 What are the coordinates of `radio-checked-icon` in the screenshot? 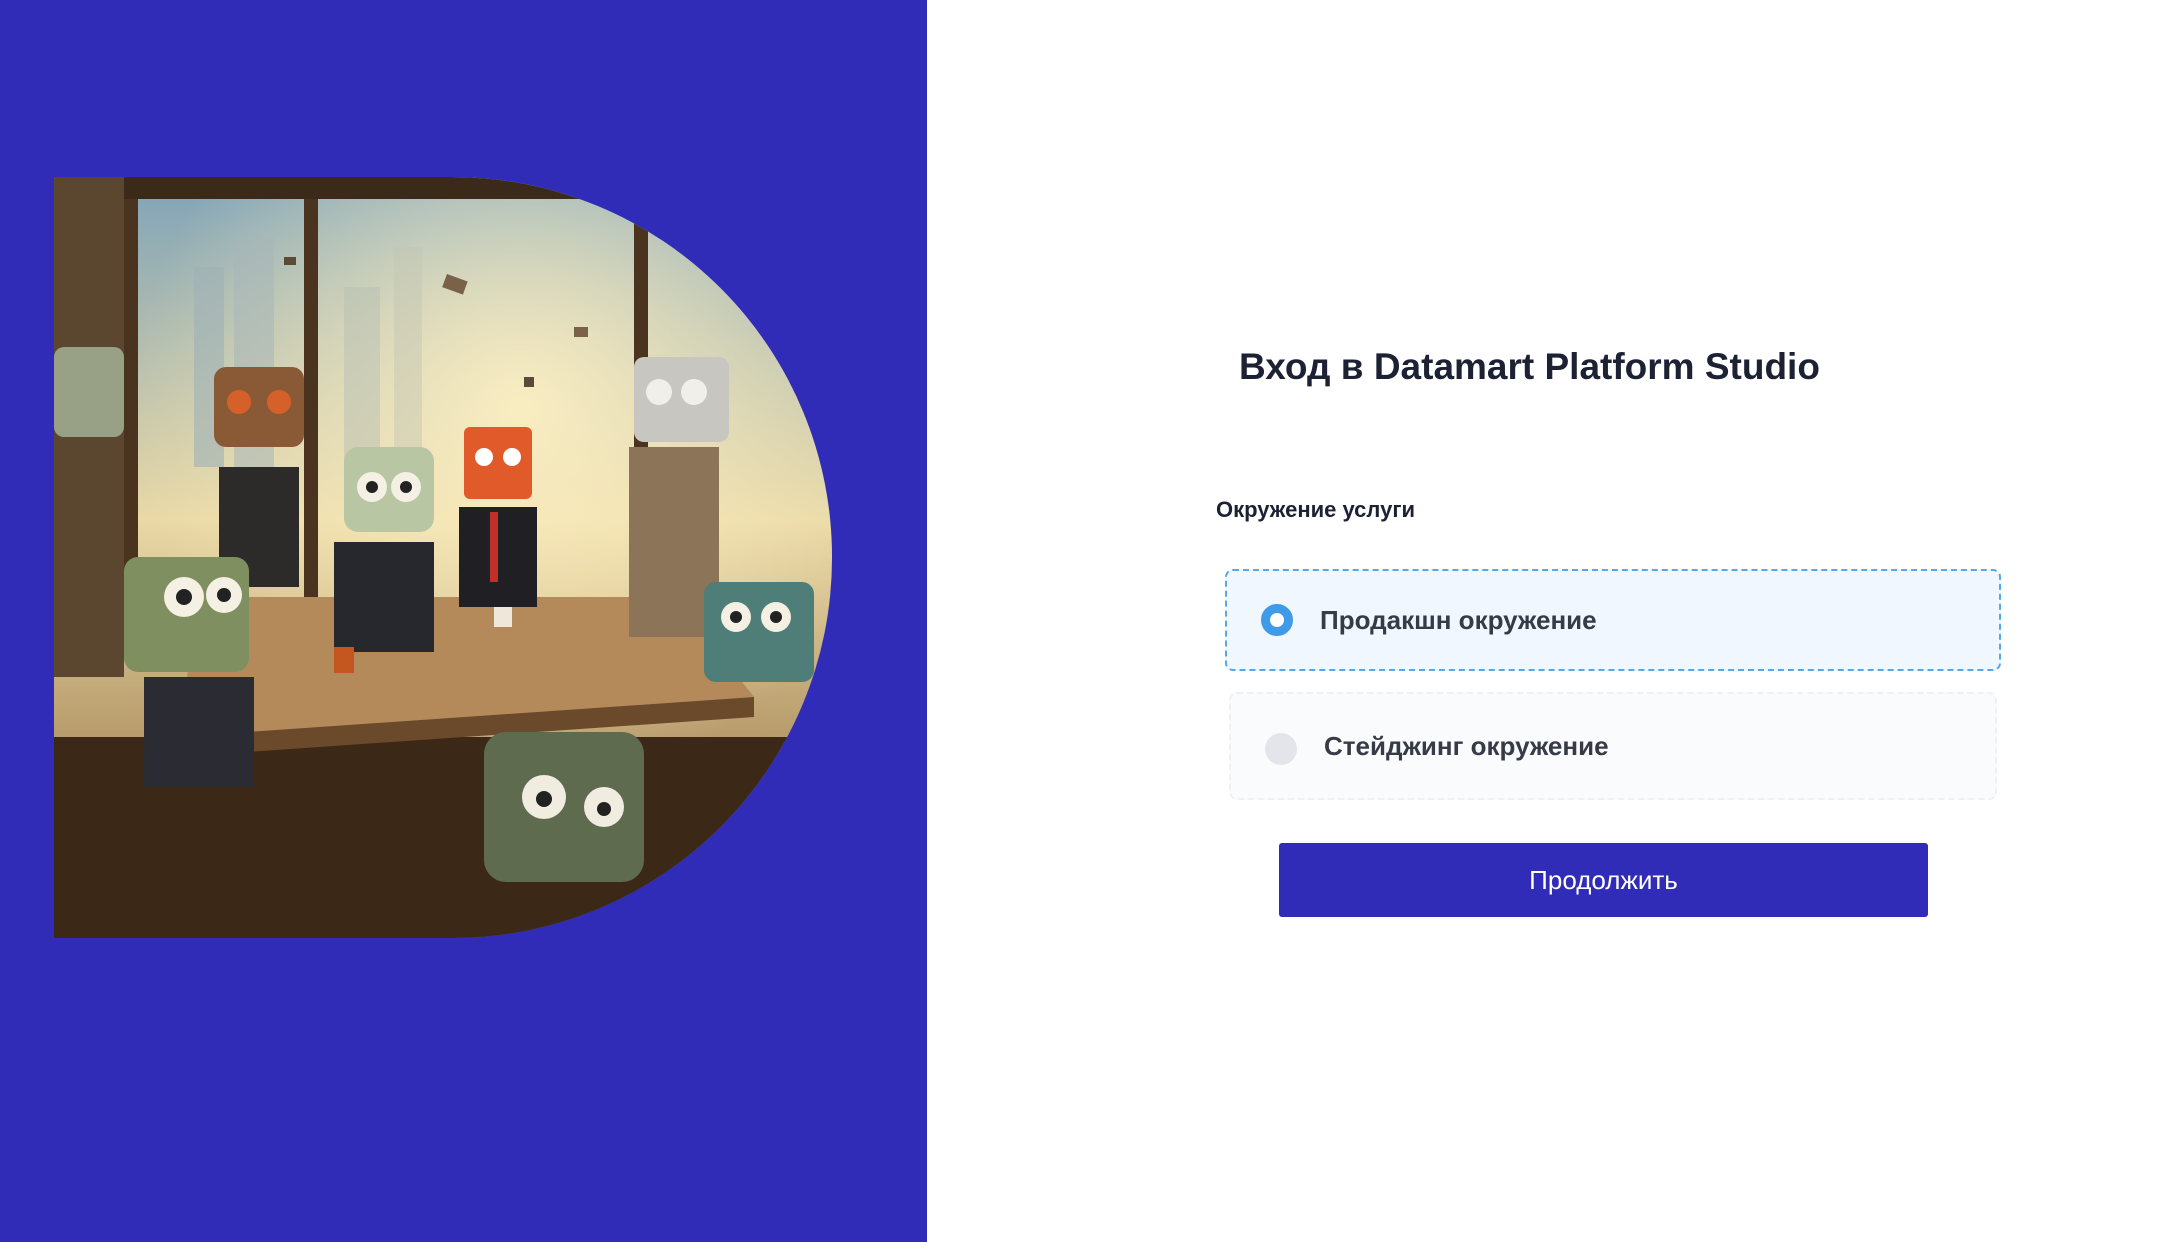 It's located at (1277, 620).